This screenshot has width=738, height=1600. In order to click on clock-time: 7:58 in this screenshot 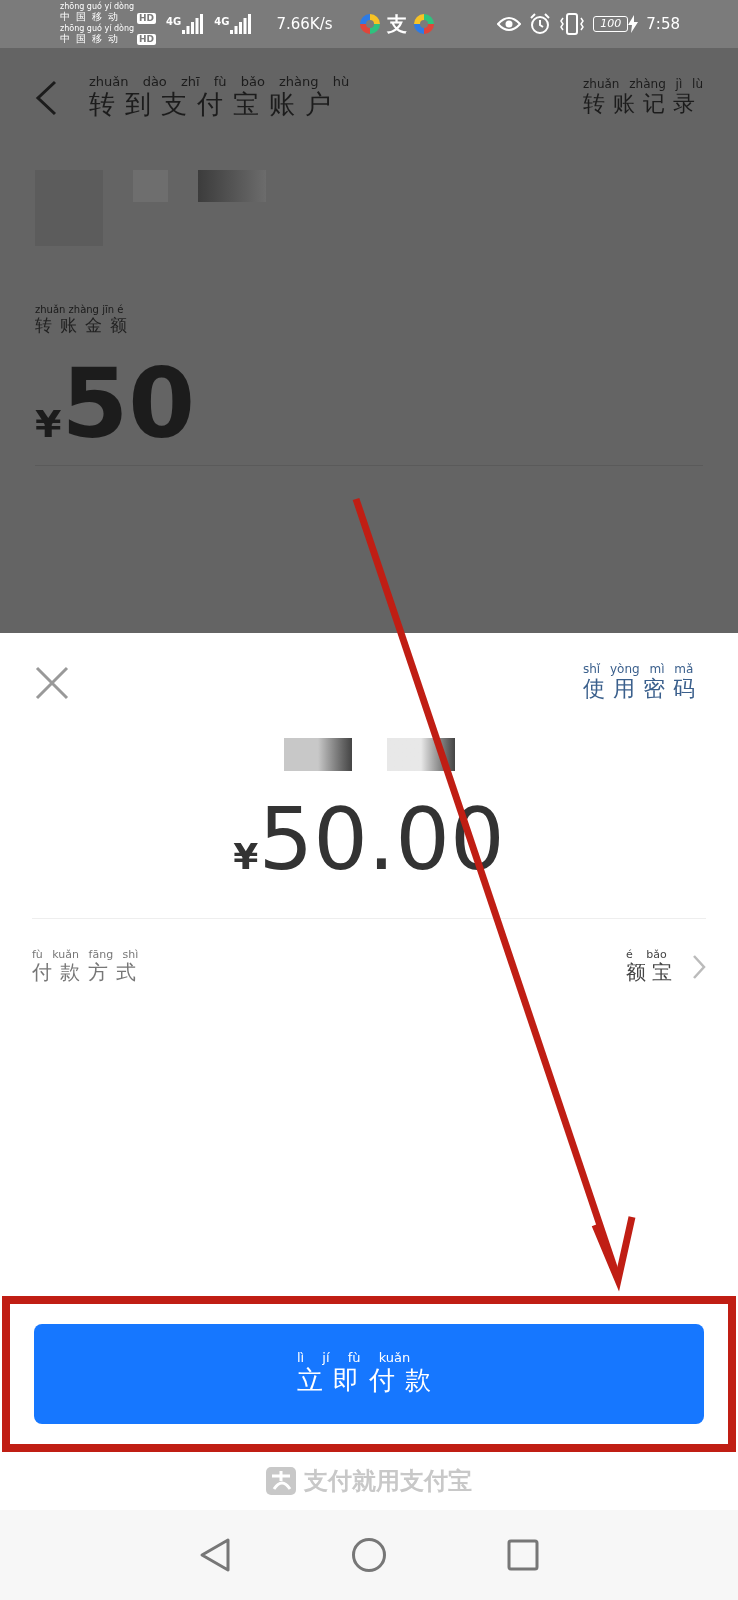, I will do `click(663, 24)`.